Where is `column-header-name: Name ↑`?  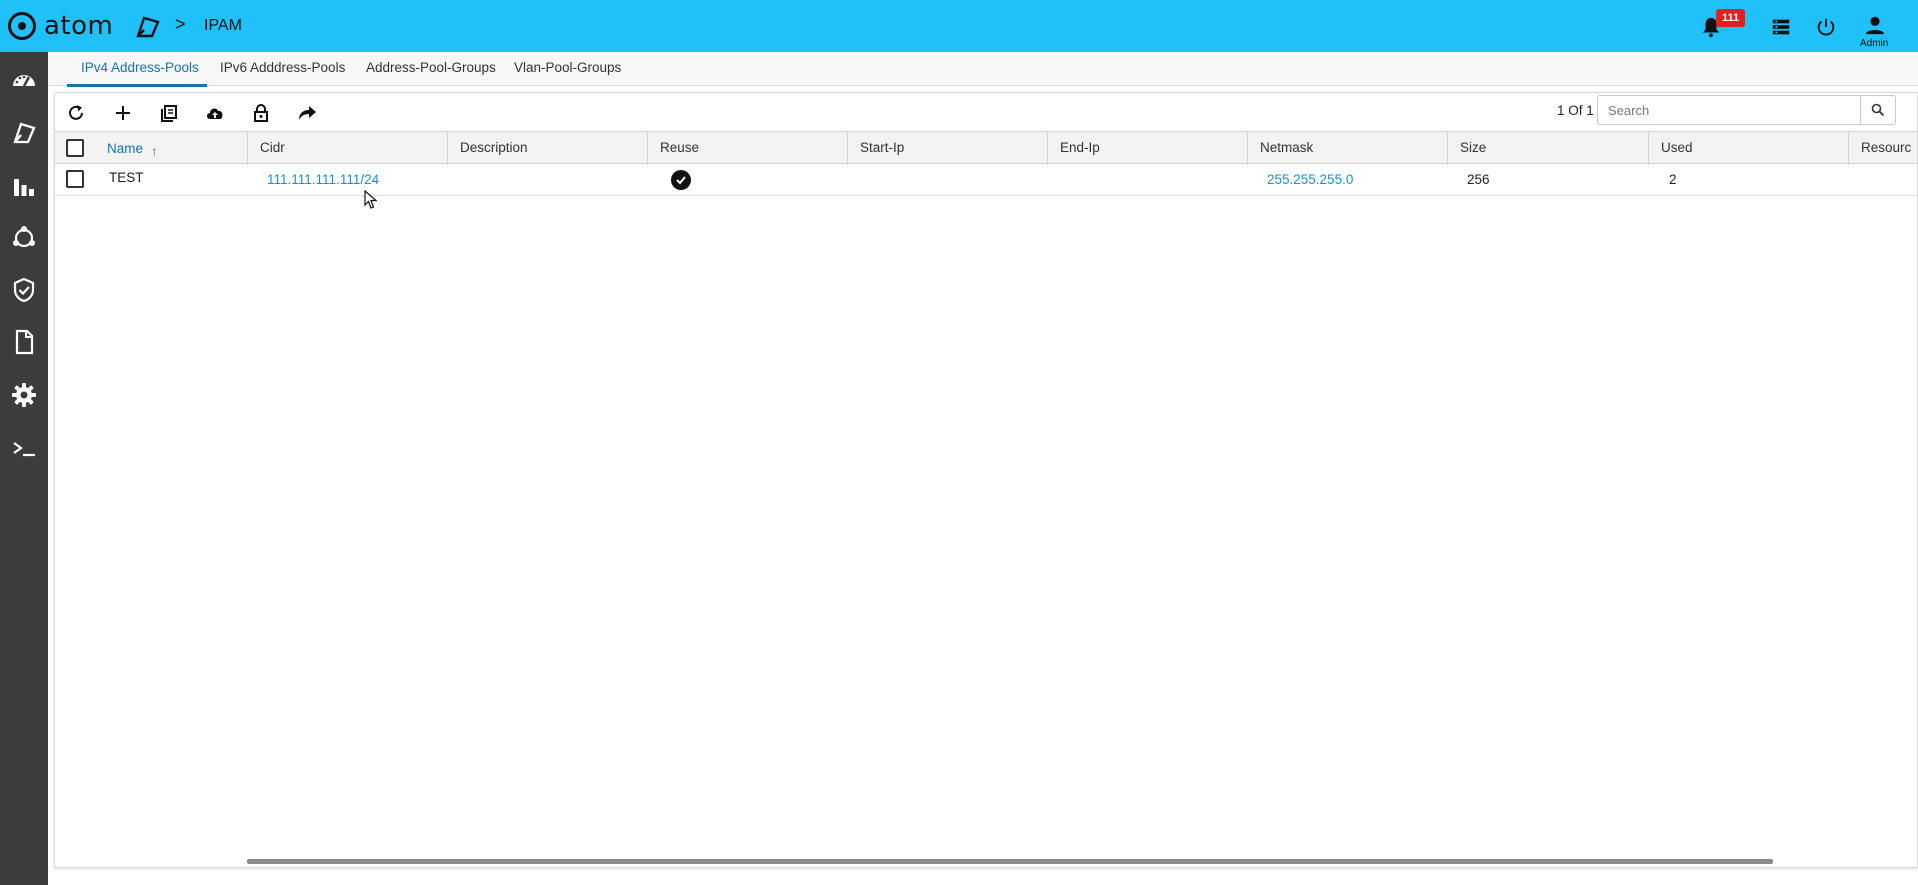
column-header-name: Name ↑ is located at coordinates (172, 148).